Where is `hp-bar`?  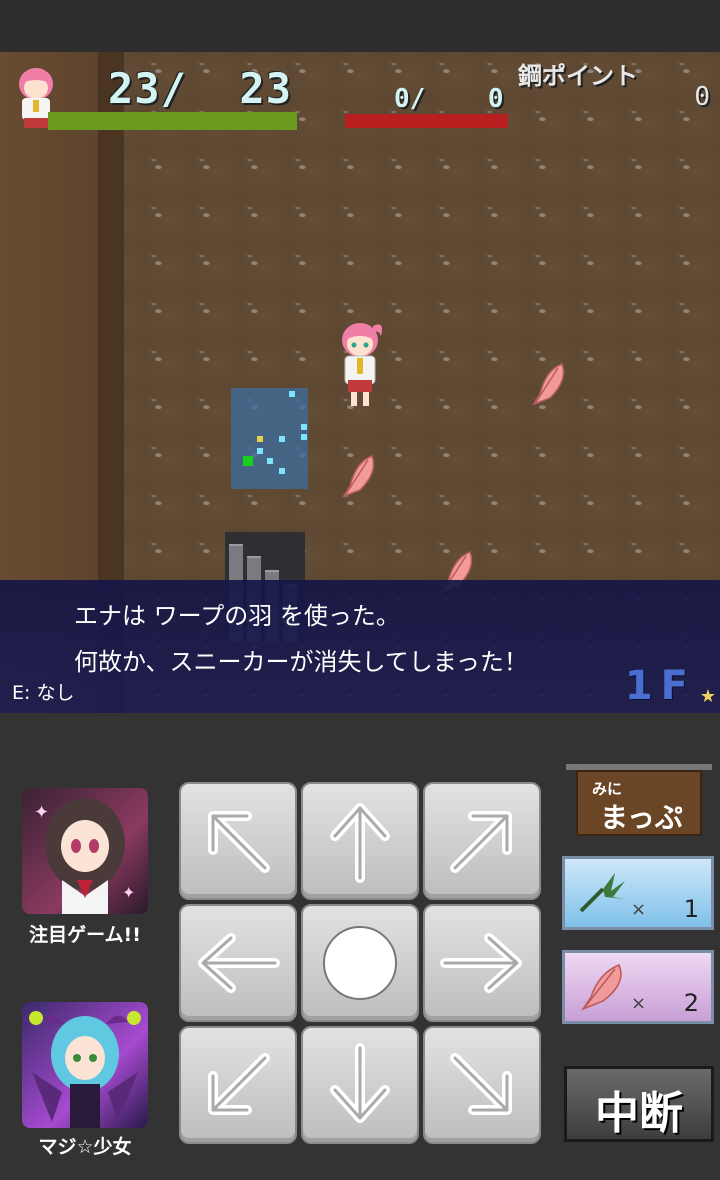 hp-bar is located at coordinates (172, 121).